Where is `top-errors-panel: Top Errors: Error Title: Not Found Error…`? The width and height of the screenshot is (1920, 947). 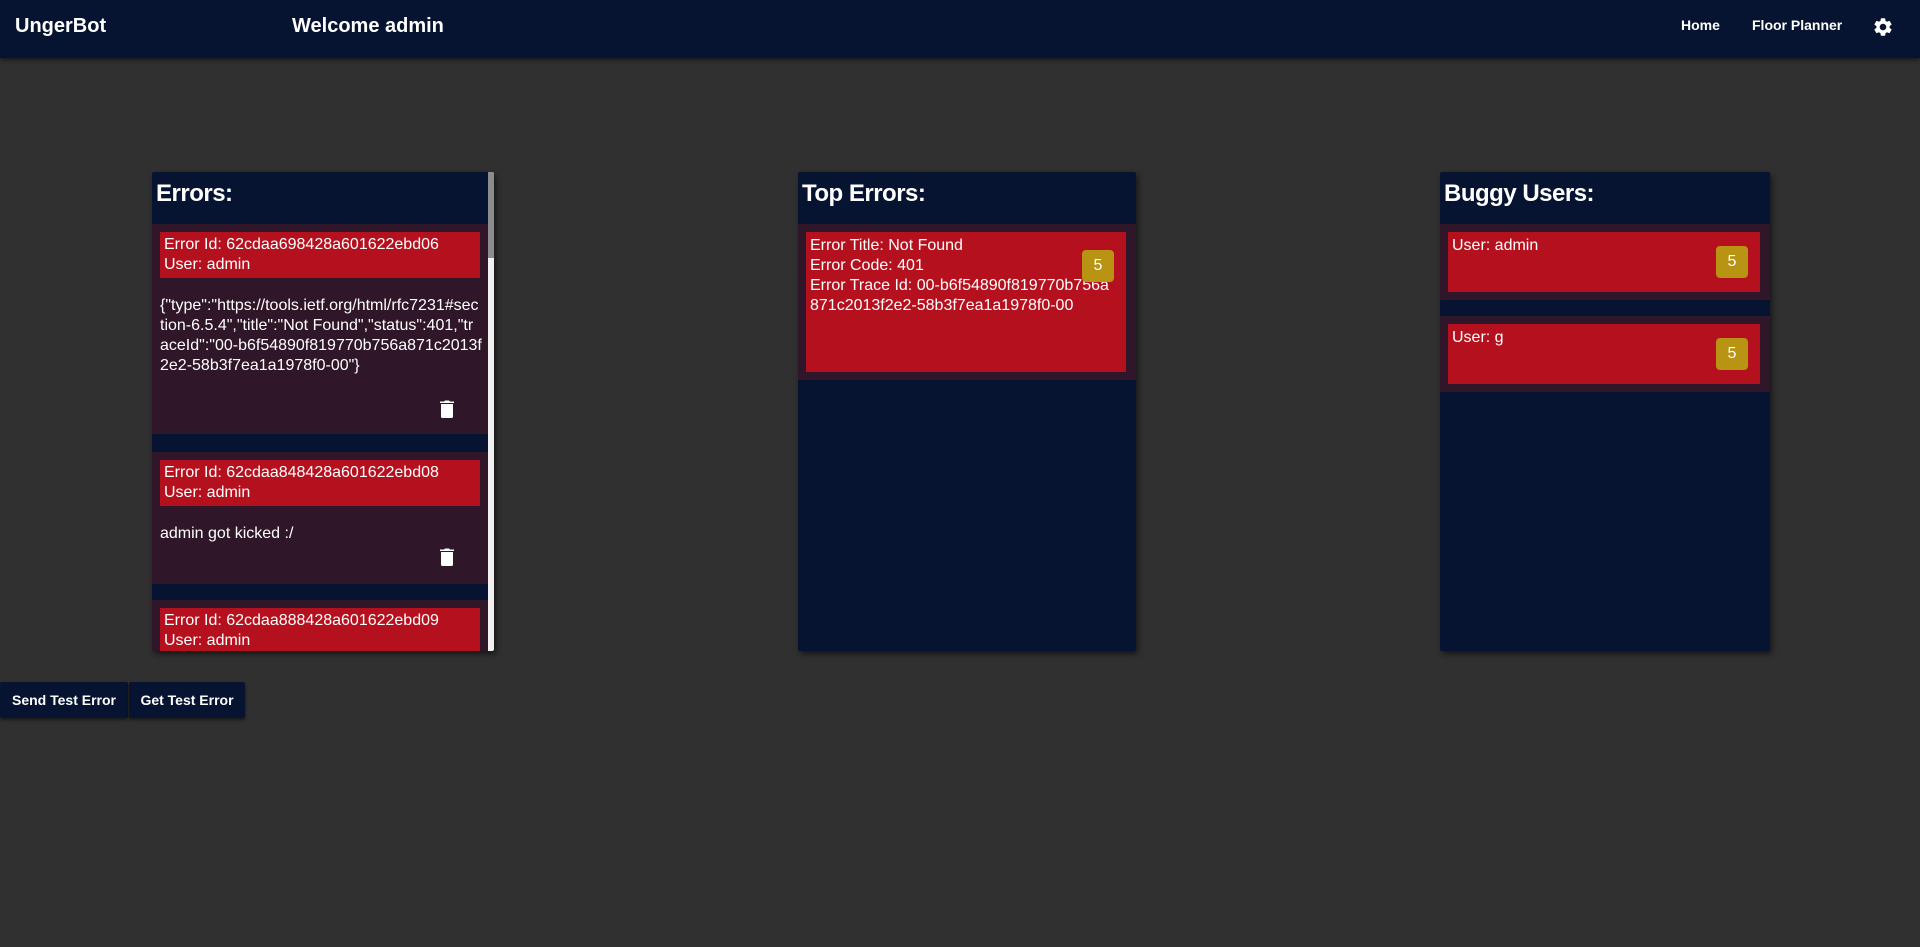 top-errors-panel: Top Errors: Error Title: Not Found Error… is located at coordinates (967, 411).